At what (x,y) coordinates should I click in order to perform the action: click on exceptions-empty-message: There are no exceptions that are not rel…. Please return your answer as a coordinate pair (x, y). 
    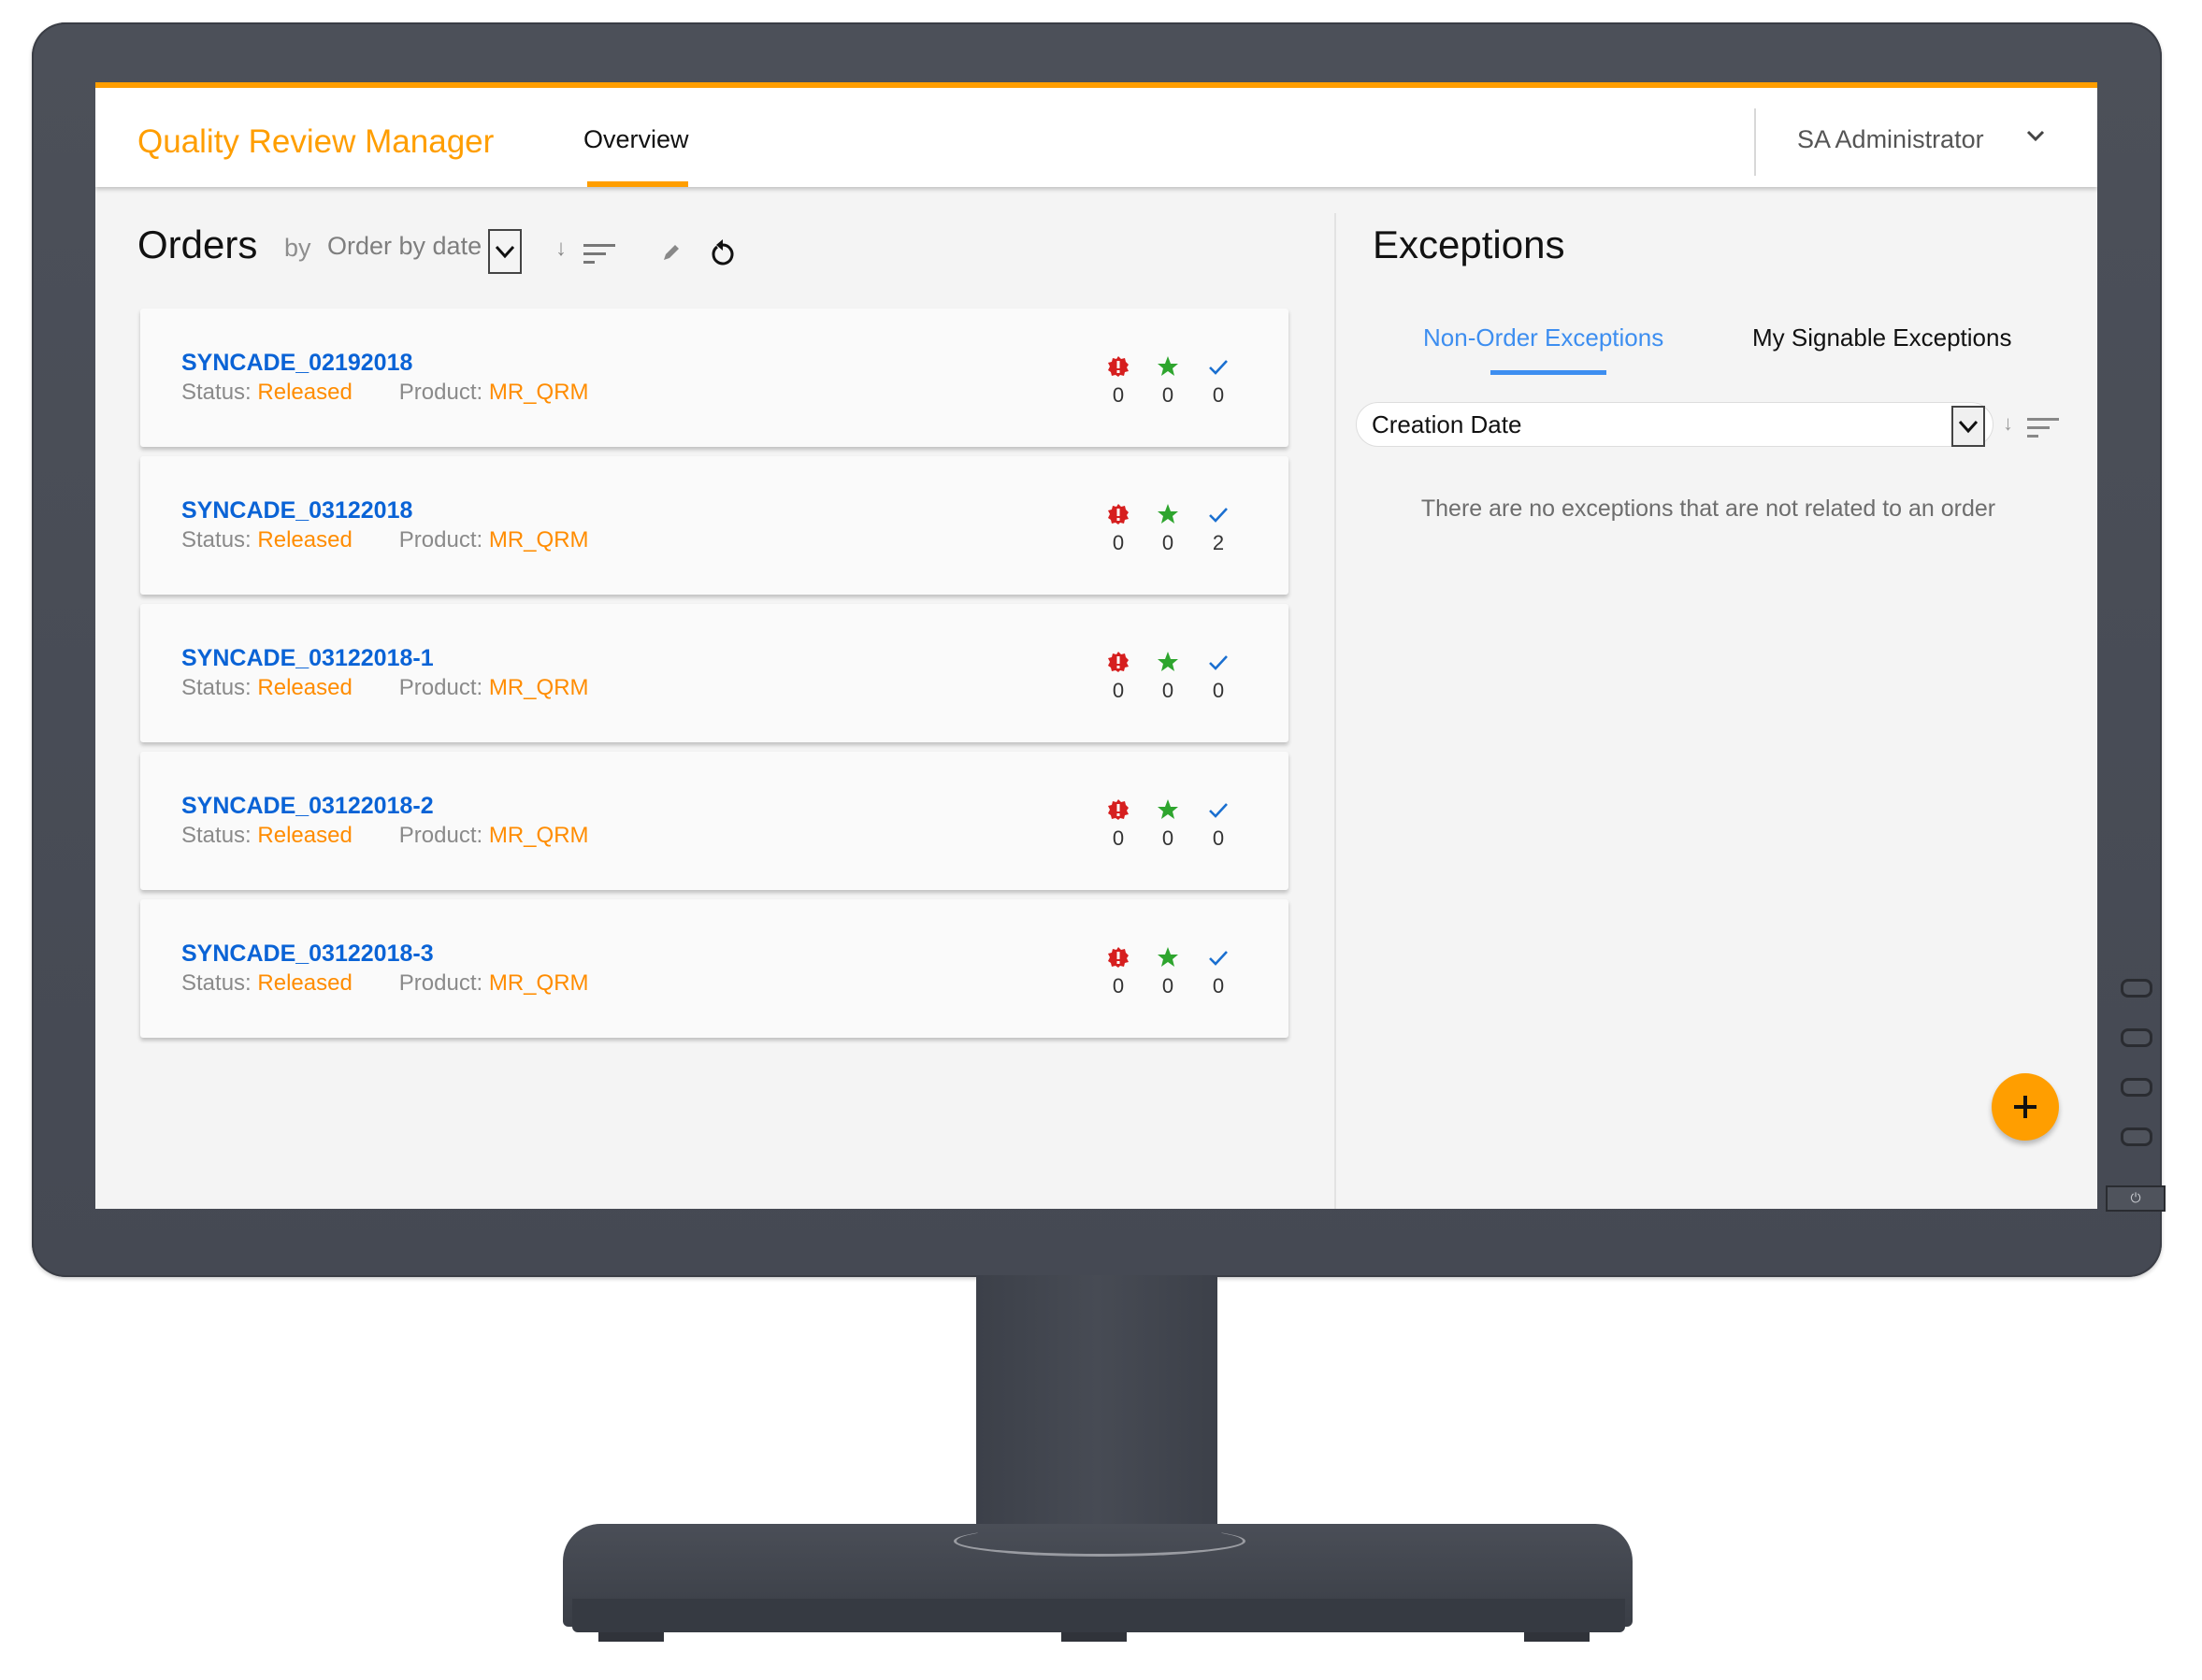
    Looking at the image, I should click on (1708, 509).